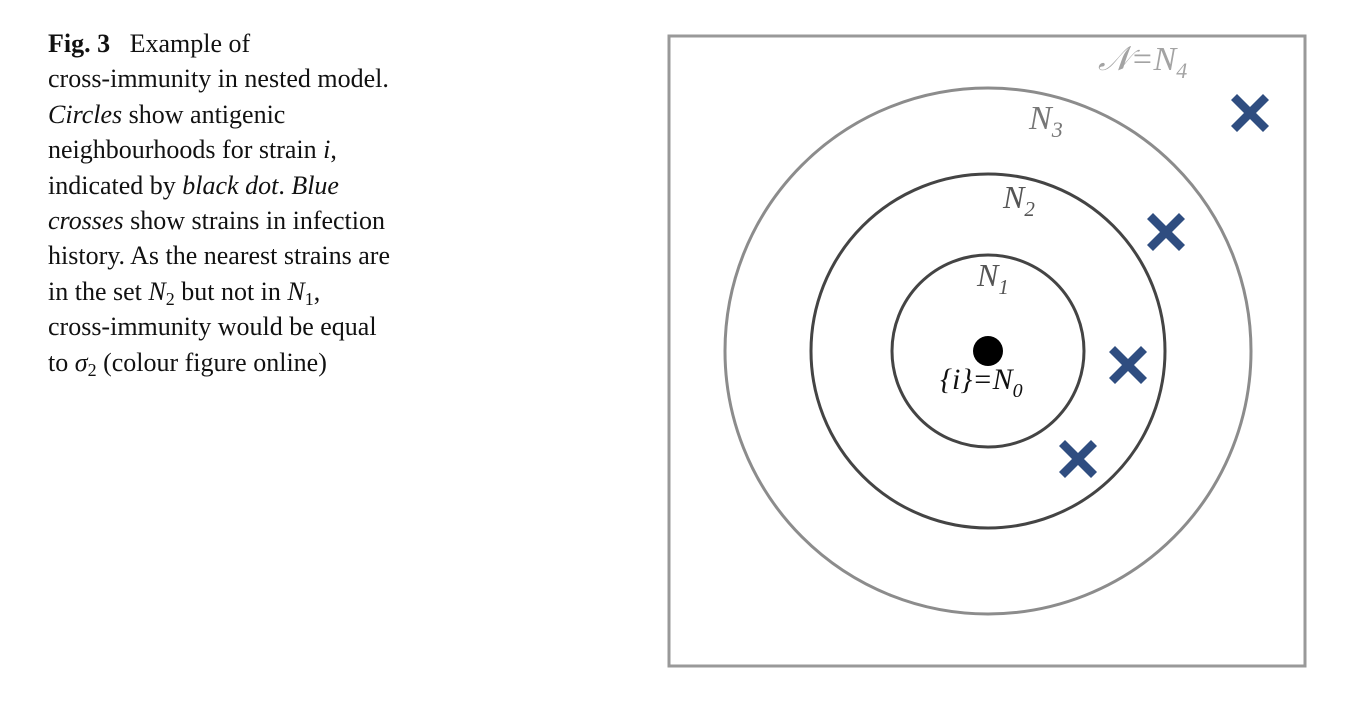  I want to click on strain-i-dot, so click(988, 351).